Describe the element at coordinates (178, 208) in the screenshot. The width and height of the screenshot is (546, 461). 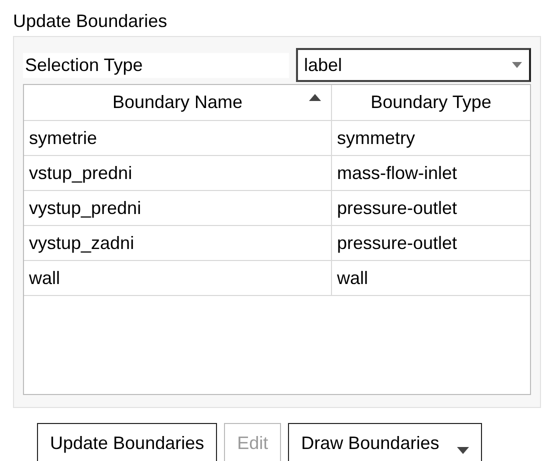
I see `table-cell: vystup_predni` at that location.